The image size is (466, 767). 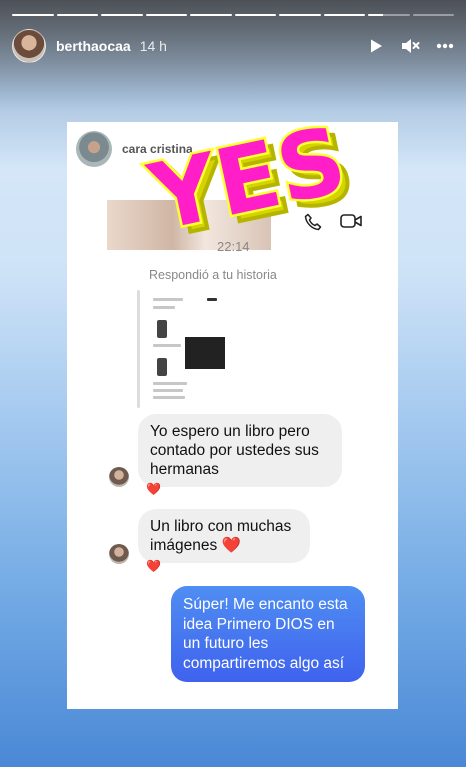 What do you see at coordinates (231, 545) in the screenshot?
I see `heart-emoji: ❤️` at bounding box center [231, 545].